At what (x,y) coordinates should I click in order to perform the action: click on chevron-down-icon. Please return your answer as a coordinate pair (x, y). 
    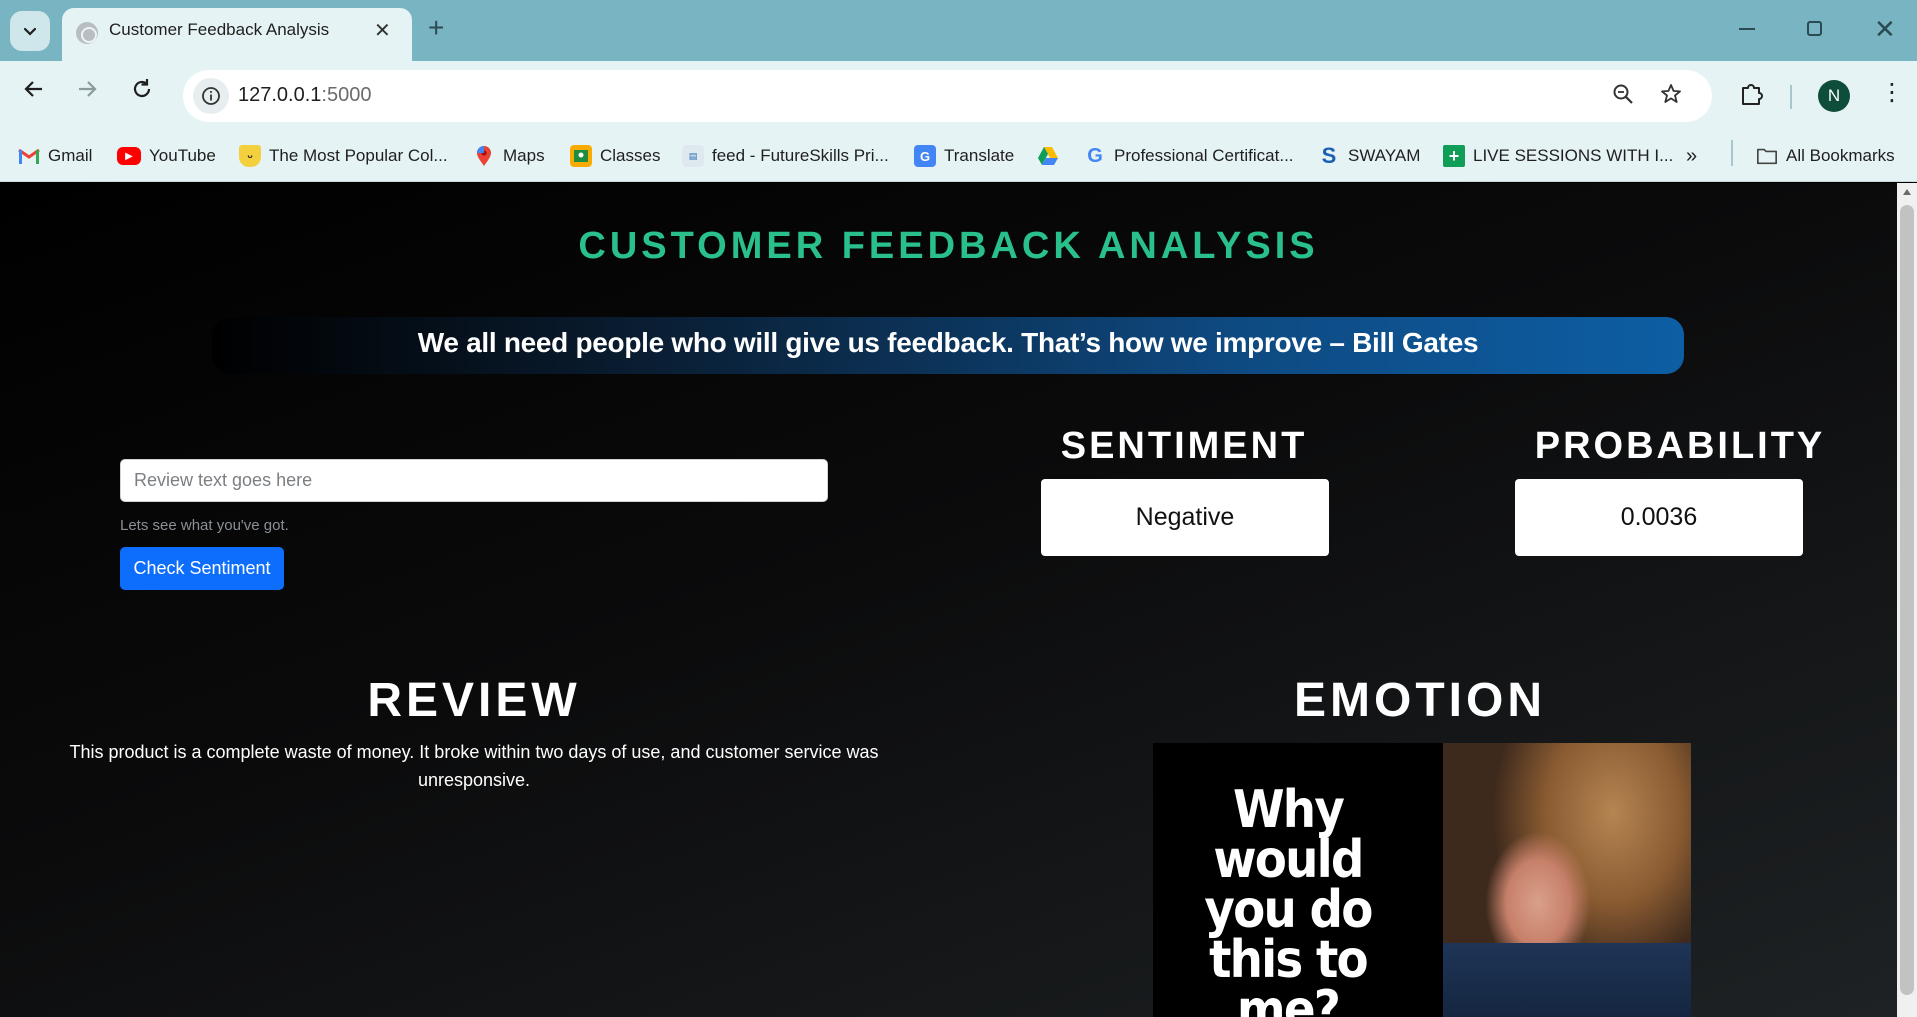
    Looking at the image, I should click on (30, 31).